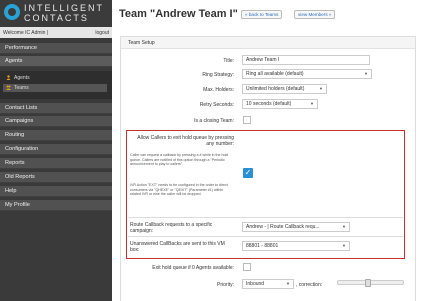  I want to click on logo-icon, so click(12, 12).